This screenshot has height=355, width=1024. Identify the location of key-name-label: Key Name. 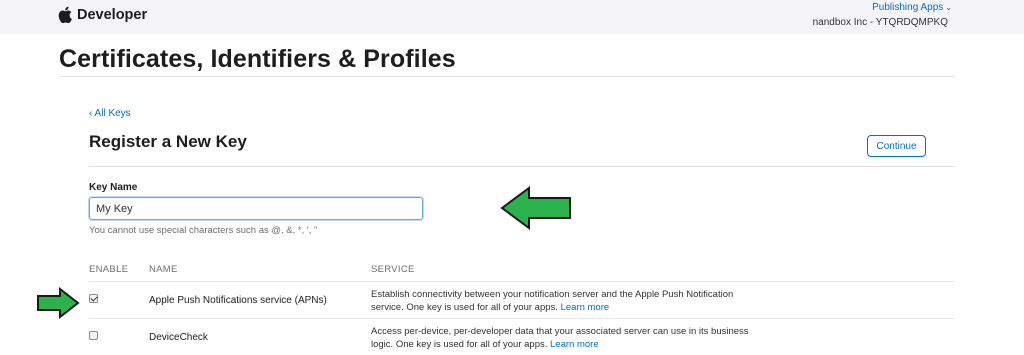
(113, 187).